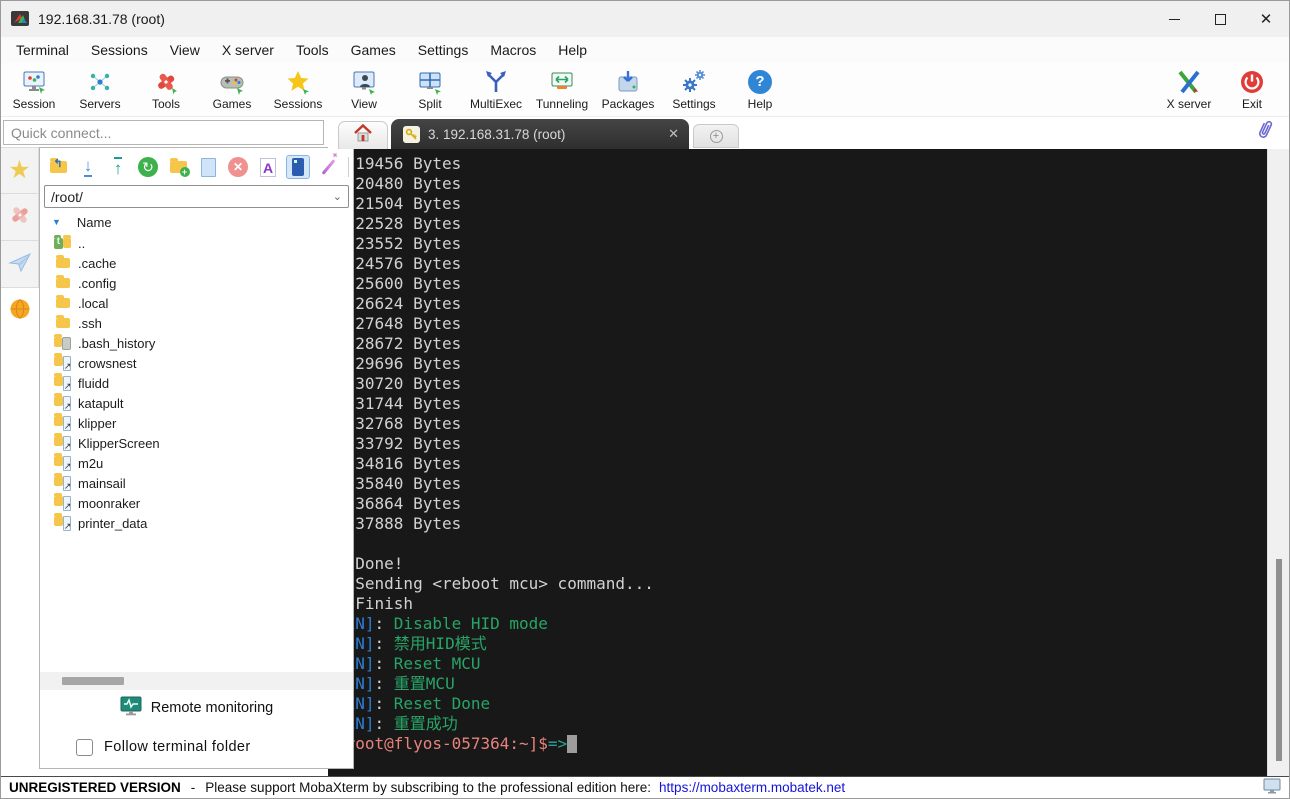 The image size is (1290, 799). Describe the element at coordinates (203, 522) in the screenshot. I see `file-row: printer_data` at that location.